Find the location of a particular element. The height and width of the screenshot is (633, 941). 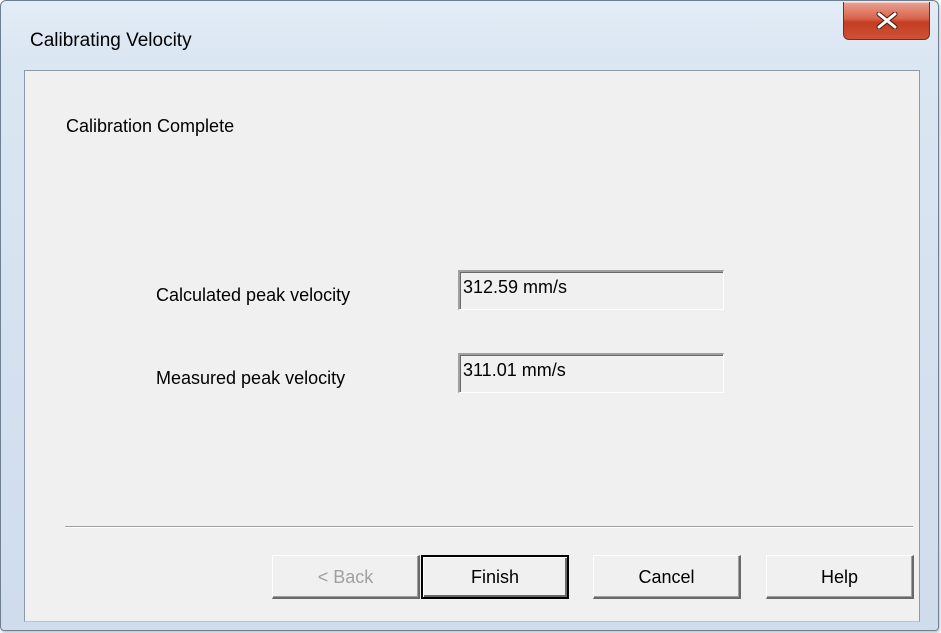

close-x-icon is located at coordinates (887, 20).